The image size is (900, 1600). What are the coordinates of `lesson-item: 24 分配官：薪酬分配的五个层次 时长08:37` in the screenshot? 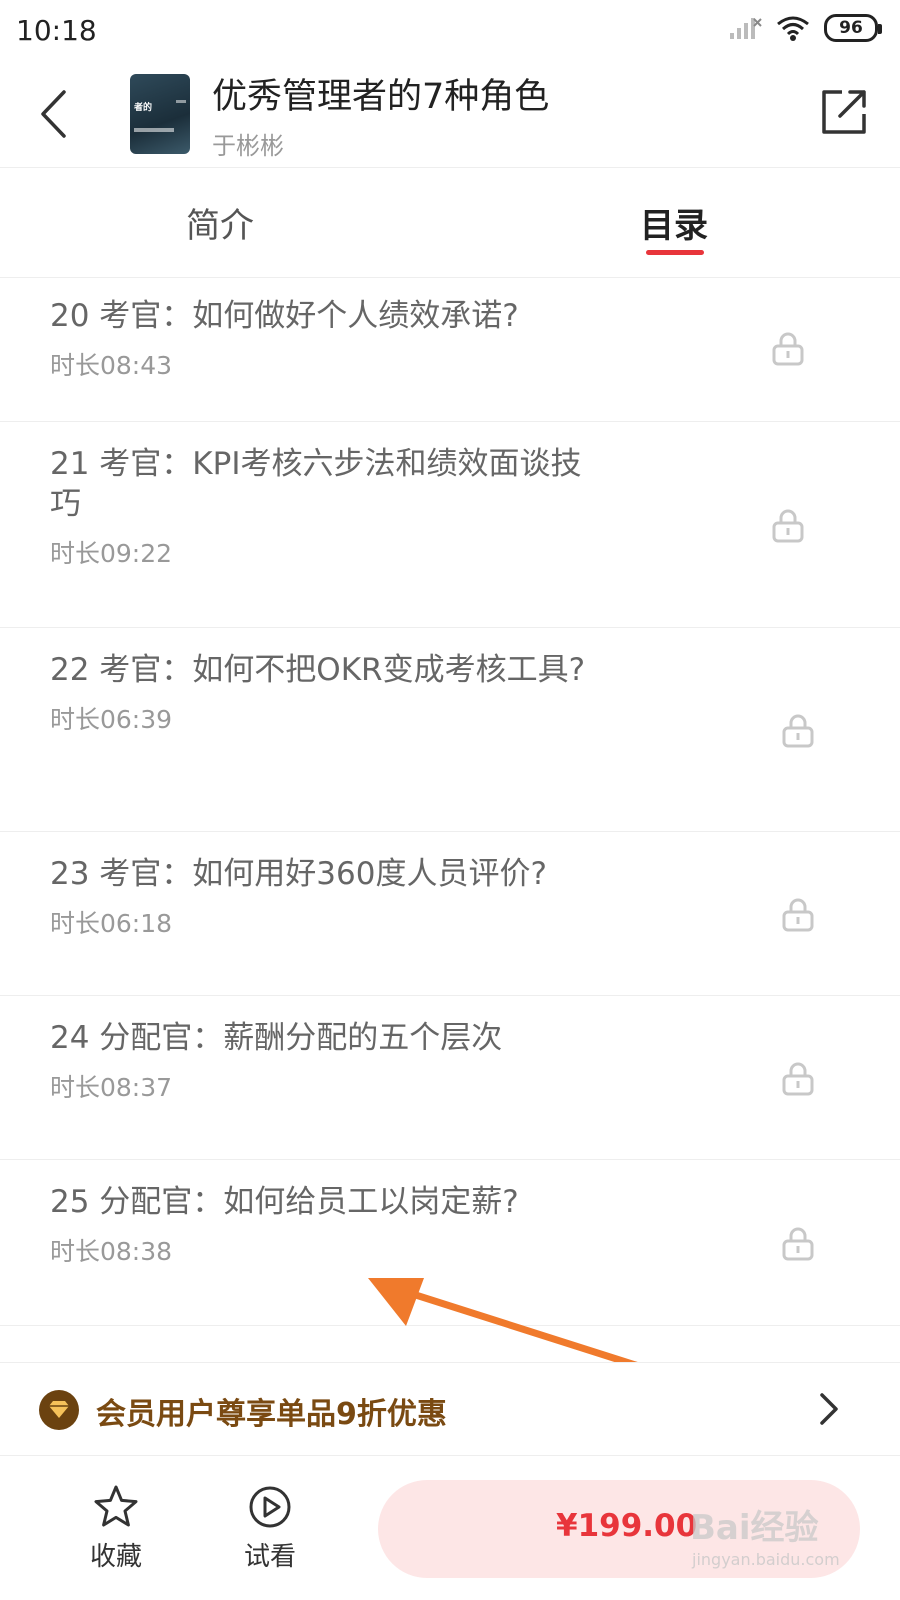 It's located at (450, 1078).